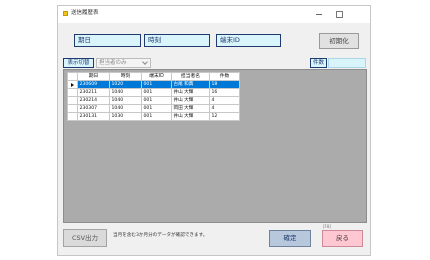 The width and height of the screenshot is (430, 260). I want to click on cell-time: 1020, so click(125, 84).